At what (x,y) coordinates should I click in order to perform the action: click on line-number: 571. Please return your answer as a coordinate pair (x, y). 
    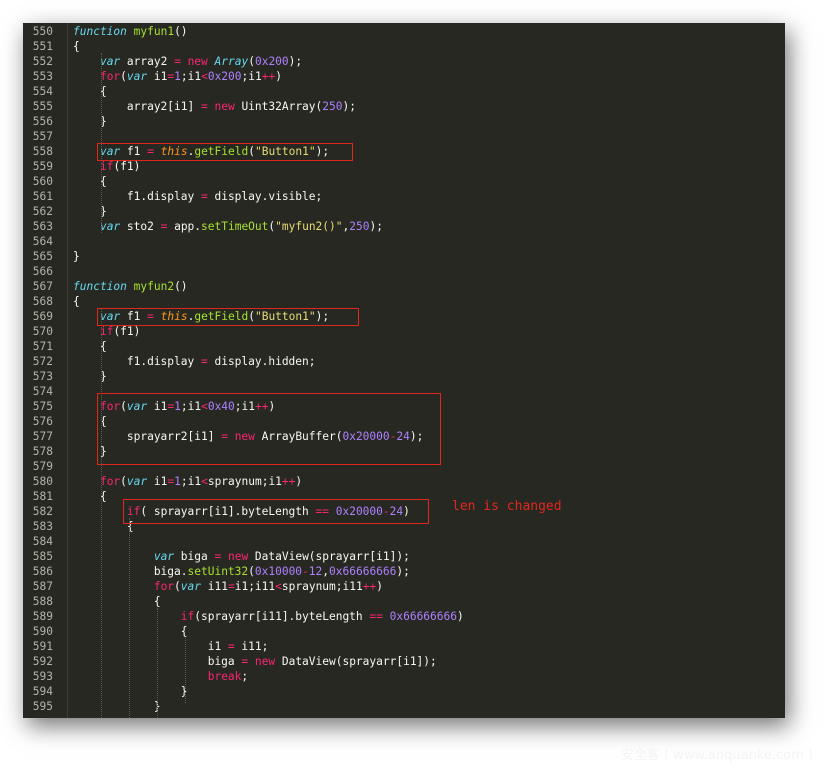
    Looking at the image, I should click on (42, 346).